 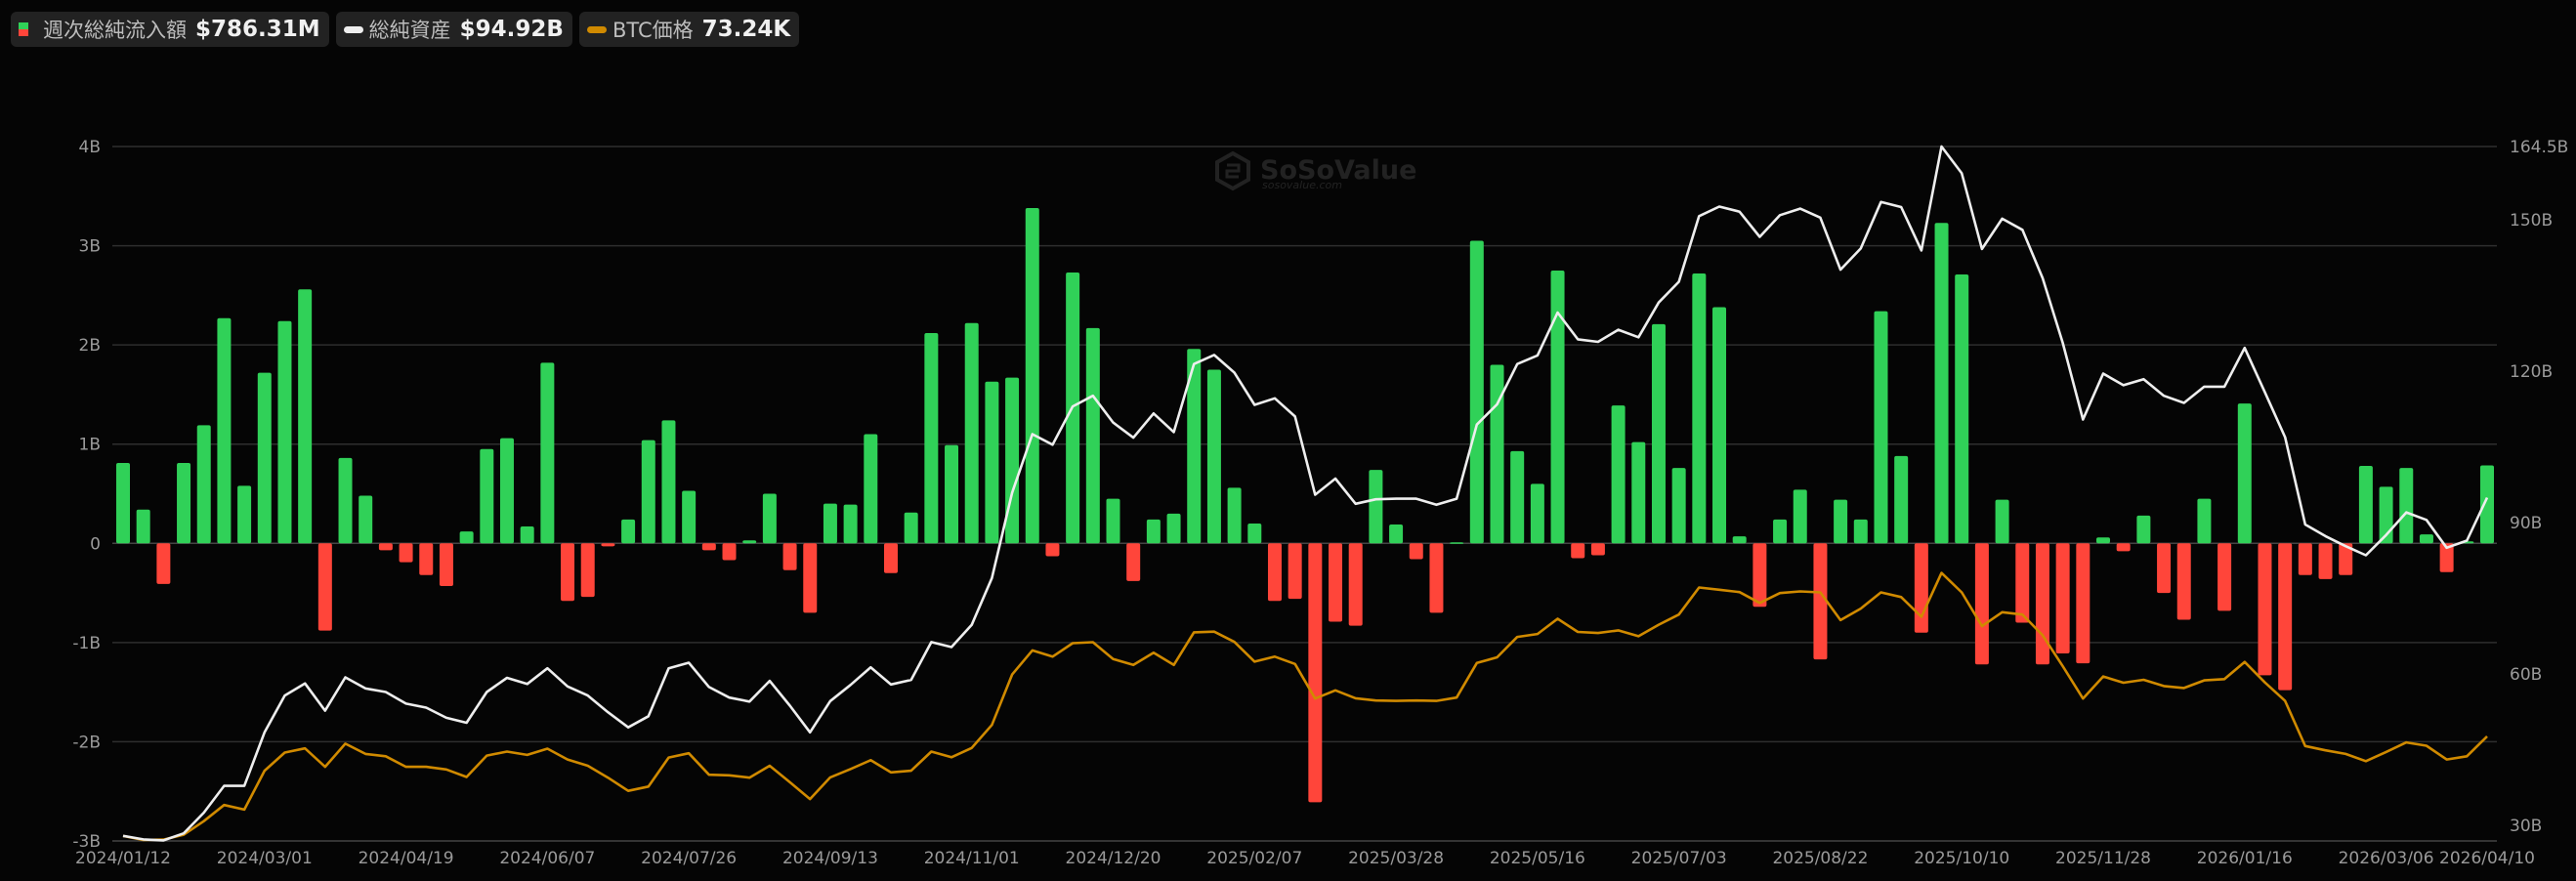 What do you see at coordinates (123, 858) in the screenshot?
I see `x-axis-tick-label: 2024/01/12` at bounding box center [123, 858].